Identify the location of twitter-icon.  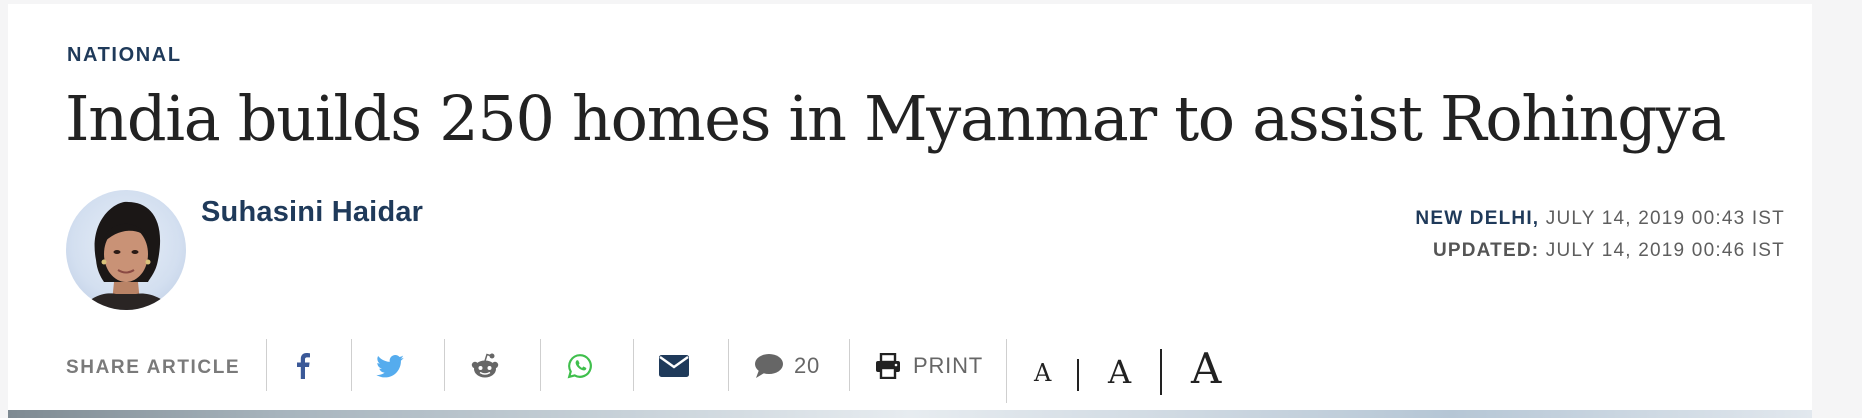
(390, 366).